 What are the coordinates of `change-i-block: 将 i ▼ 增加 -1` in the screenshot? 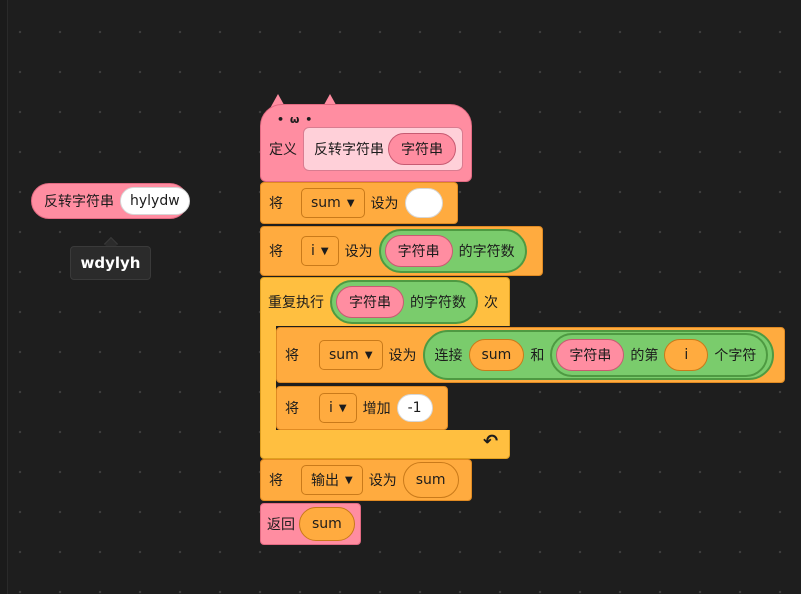 It's located at (362, 408).